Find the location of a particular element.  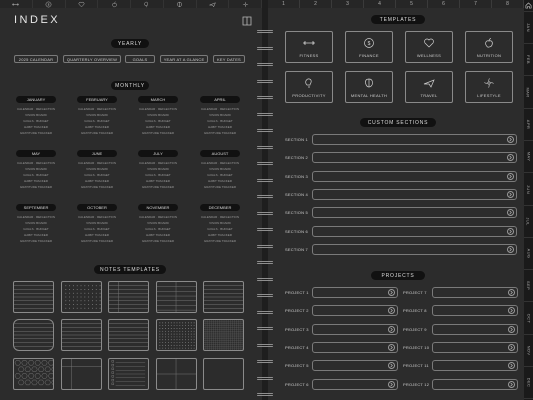

month-name: NOVEMBER is located at coordinates (158, 207).